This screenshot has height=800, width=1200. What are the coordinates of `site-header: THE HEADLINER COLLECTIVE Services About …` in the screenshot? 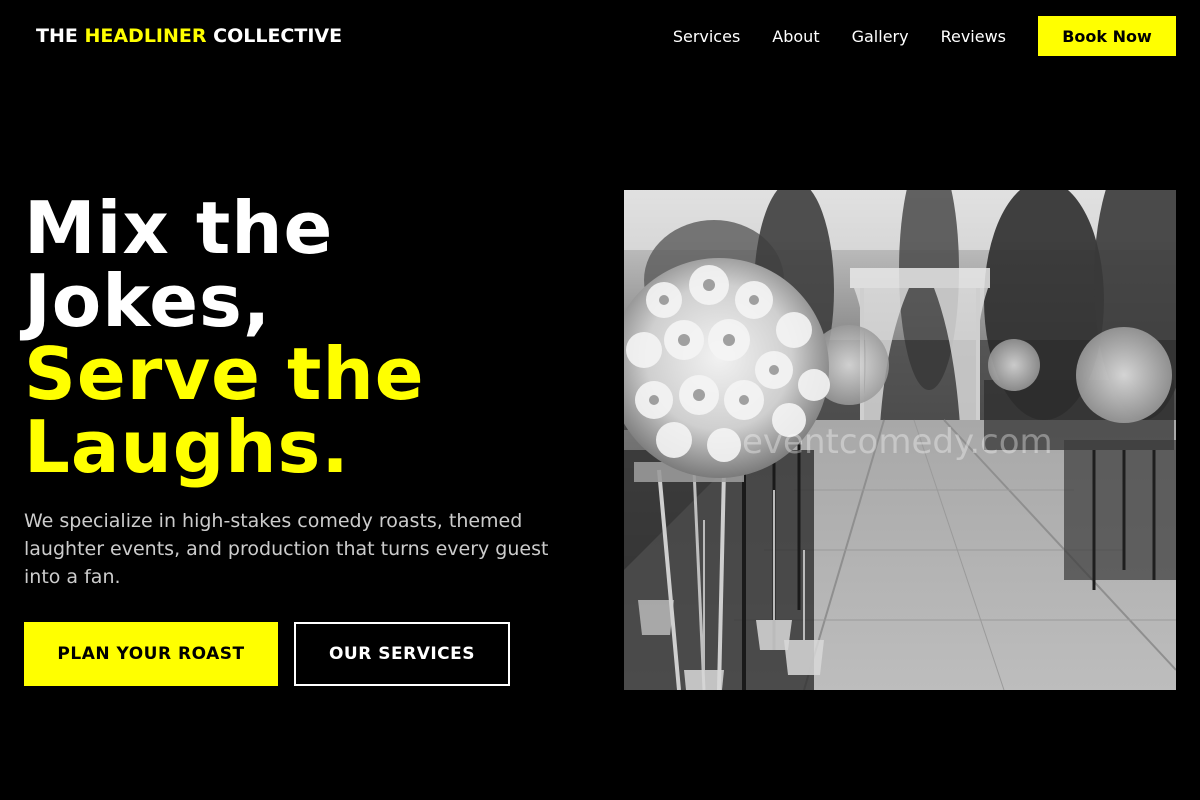 It's located at (600, 36).